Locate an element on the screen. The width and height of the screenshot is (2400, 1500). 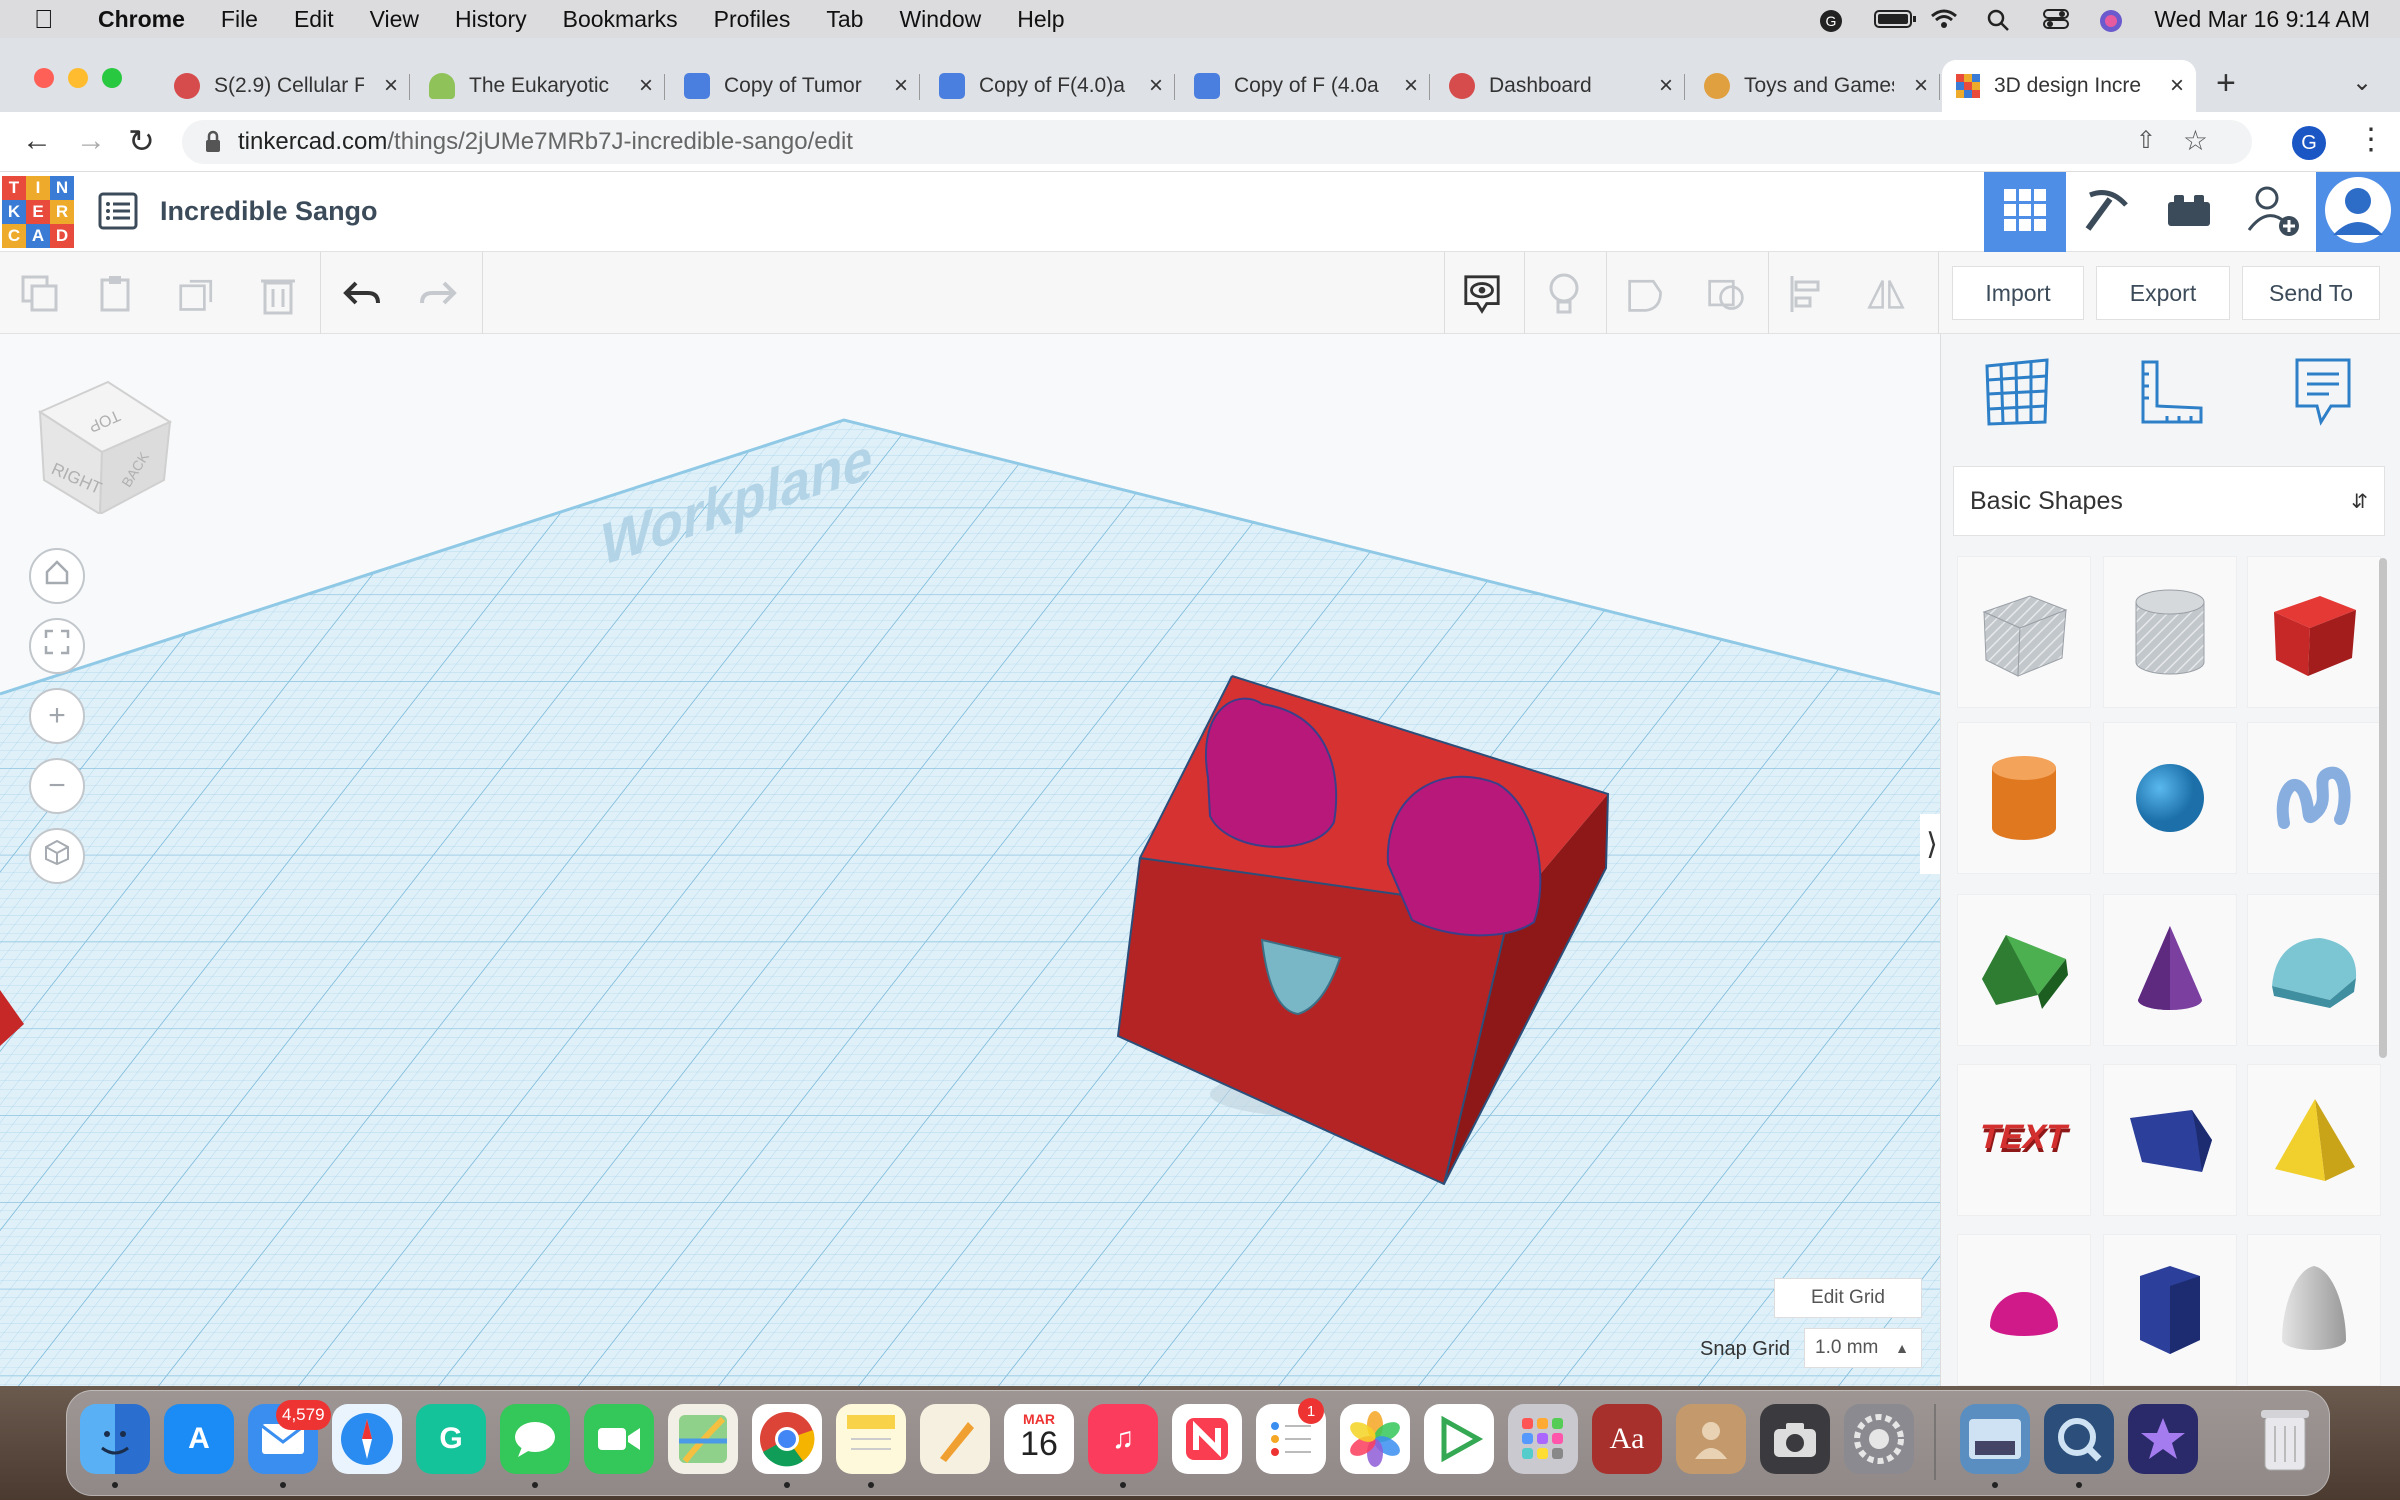
import-button: Import is located at coordinates (2018, 293).